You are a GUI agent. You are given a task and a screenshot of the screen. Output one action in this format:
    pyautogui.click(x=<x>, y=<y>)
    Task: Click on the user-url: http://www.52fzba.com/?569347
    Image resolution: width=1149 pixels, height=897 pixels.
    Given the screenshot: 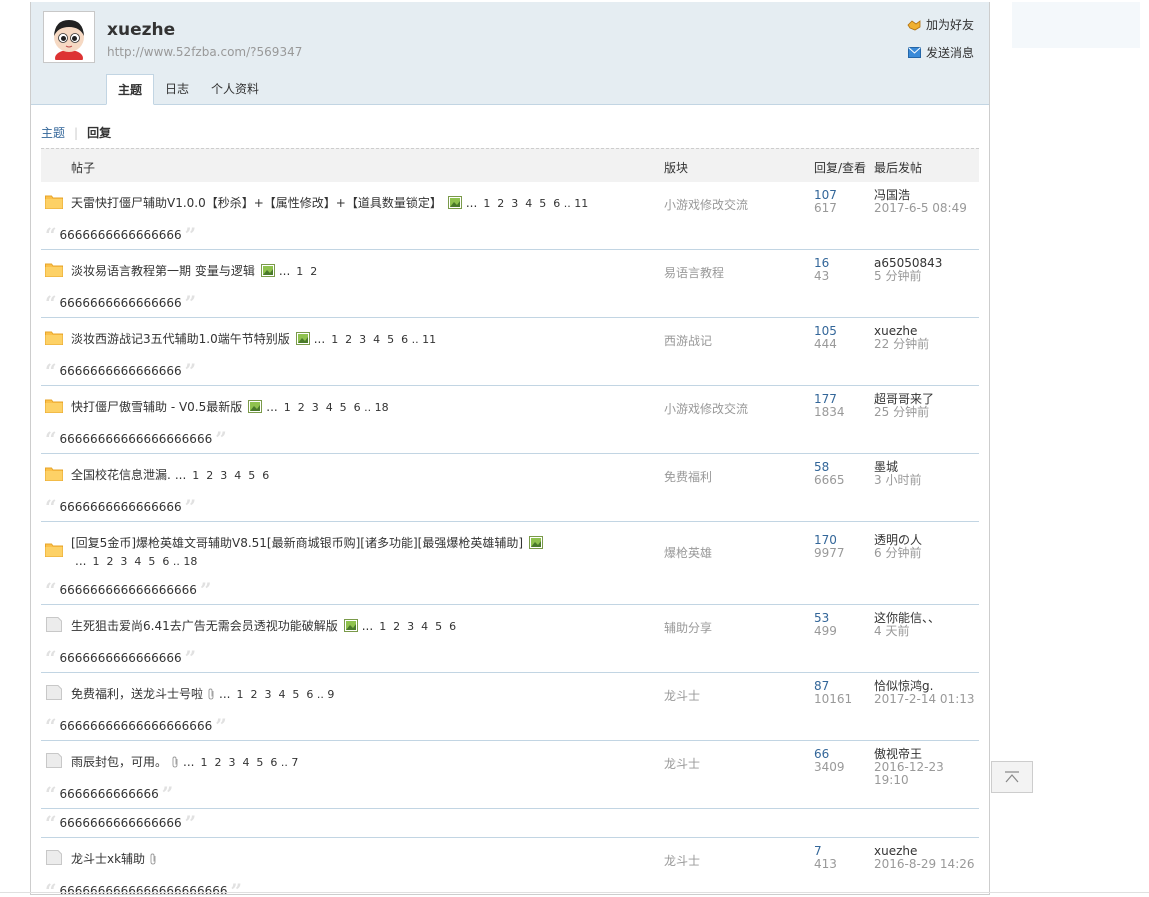 What is the action you would take?
    pyautogui.click(x=204, y=52)
    